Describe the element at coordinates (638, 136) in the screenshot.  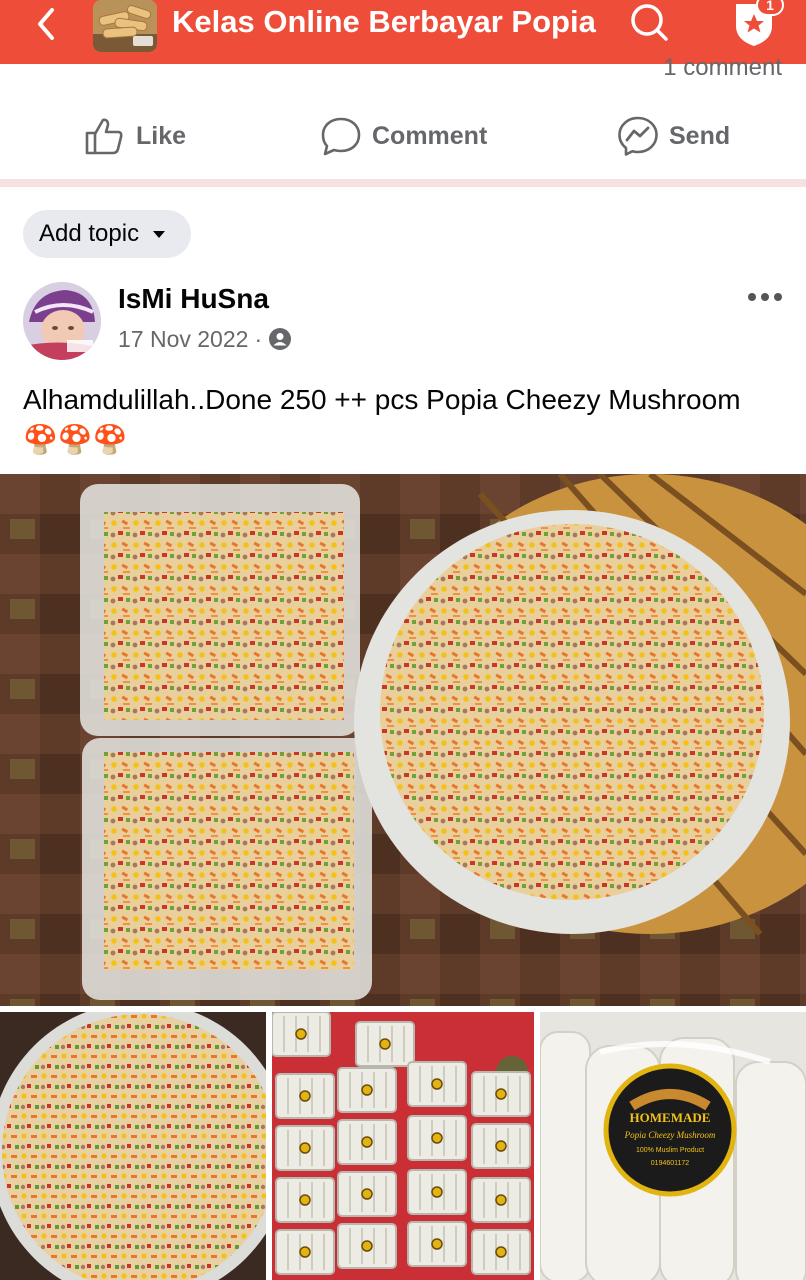
I see `messenger-icon` at that location.